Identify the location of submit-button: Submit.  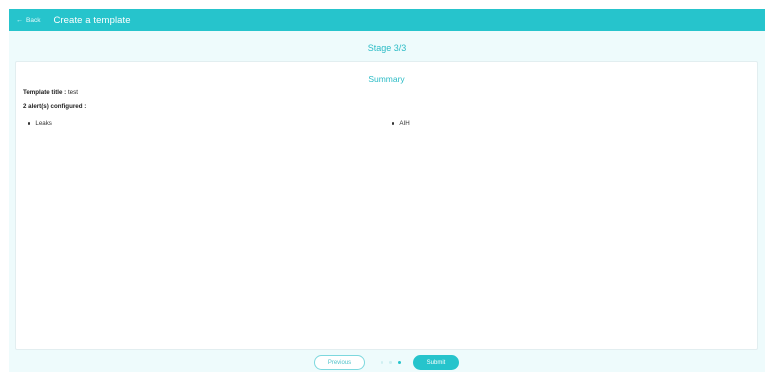
(436, 362).